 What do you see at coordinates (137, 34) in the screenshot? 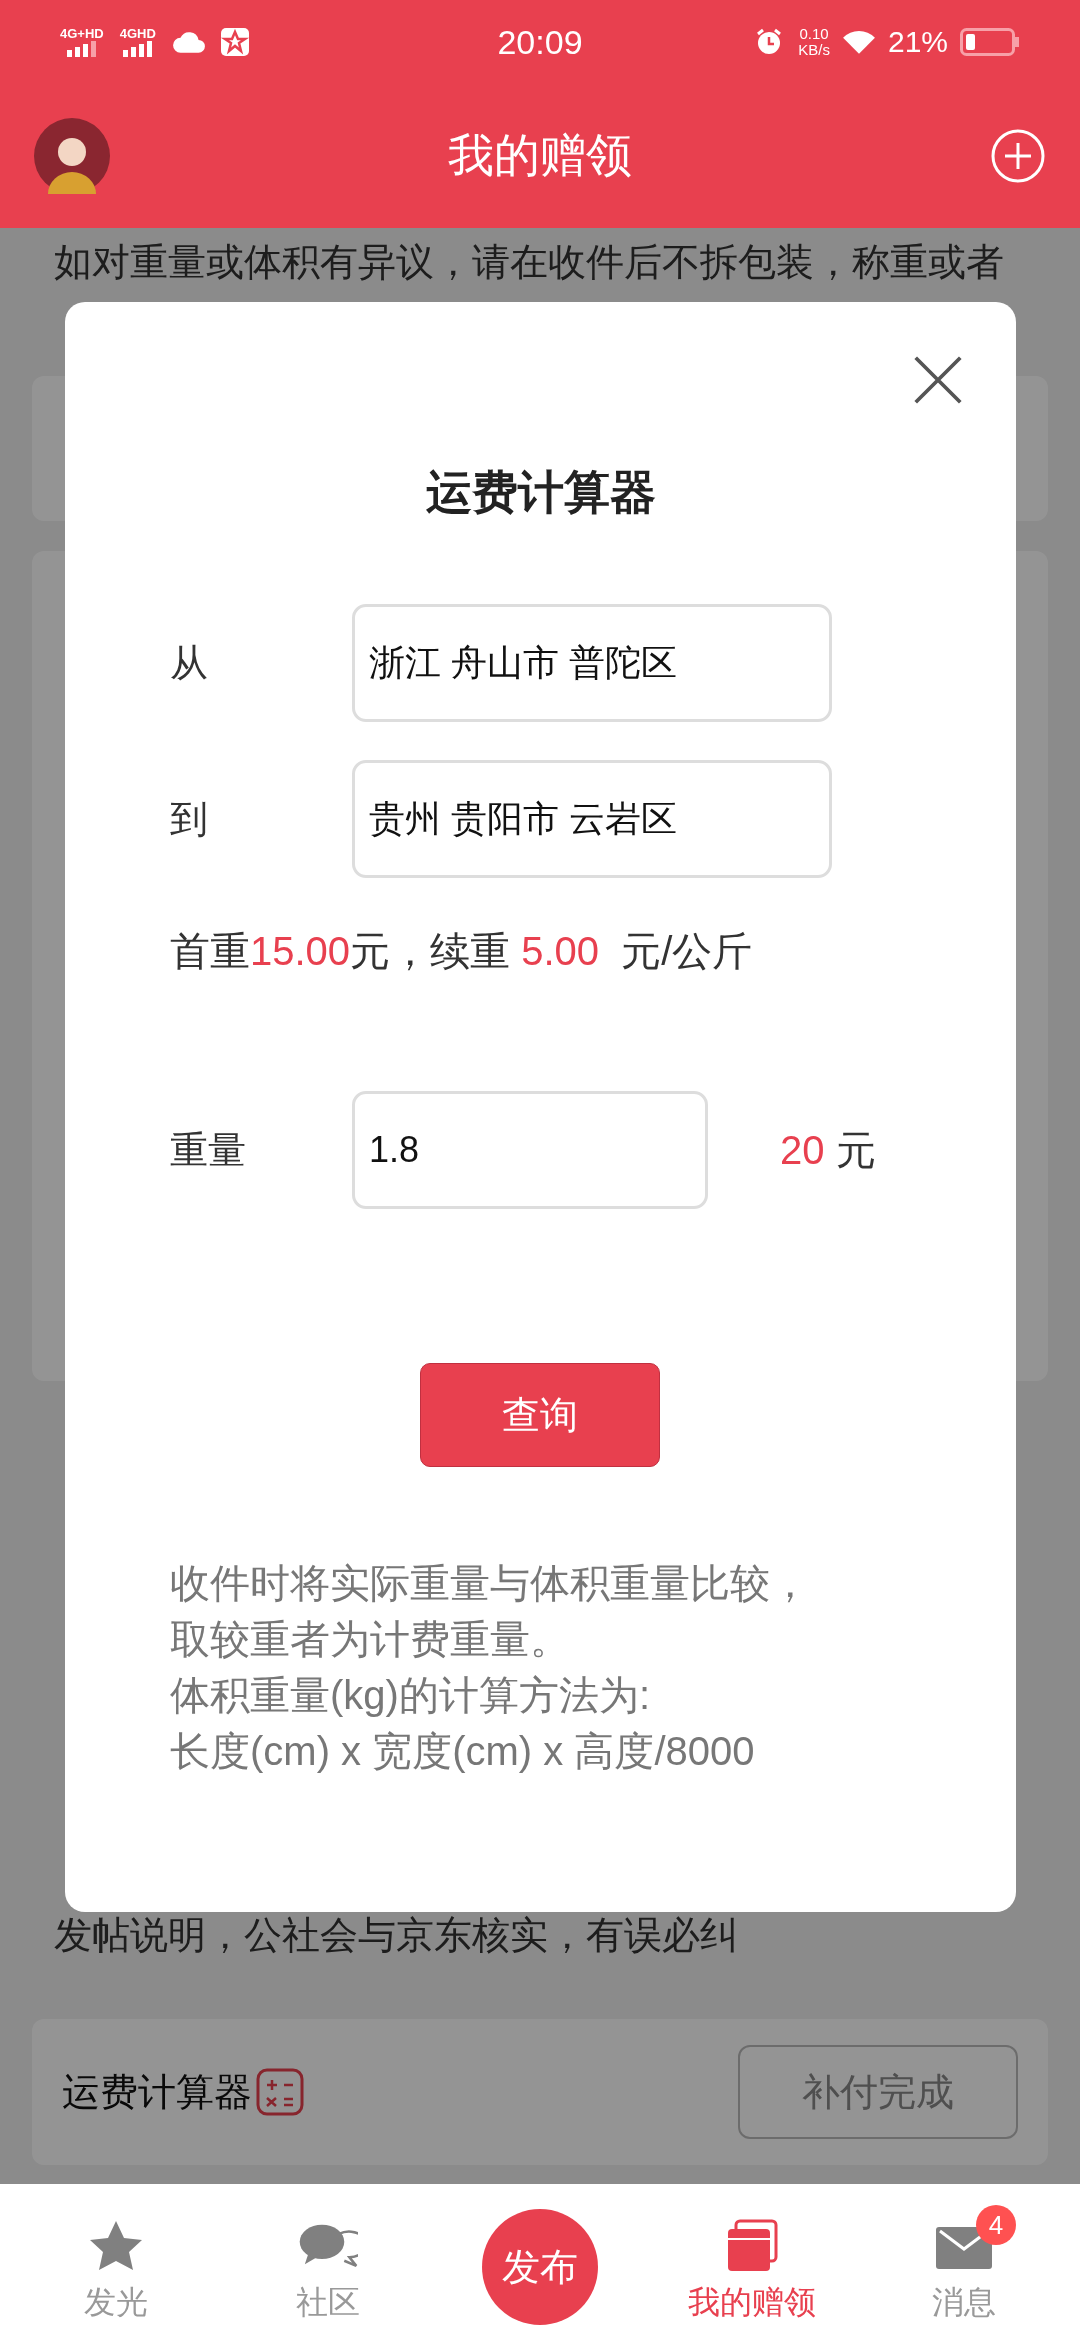
I see `network-label: 4GHD` at bounding box center [137, 34].